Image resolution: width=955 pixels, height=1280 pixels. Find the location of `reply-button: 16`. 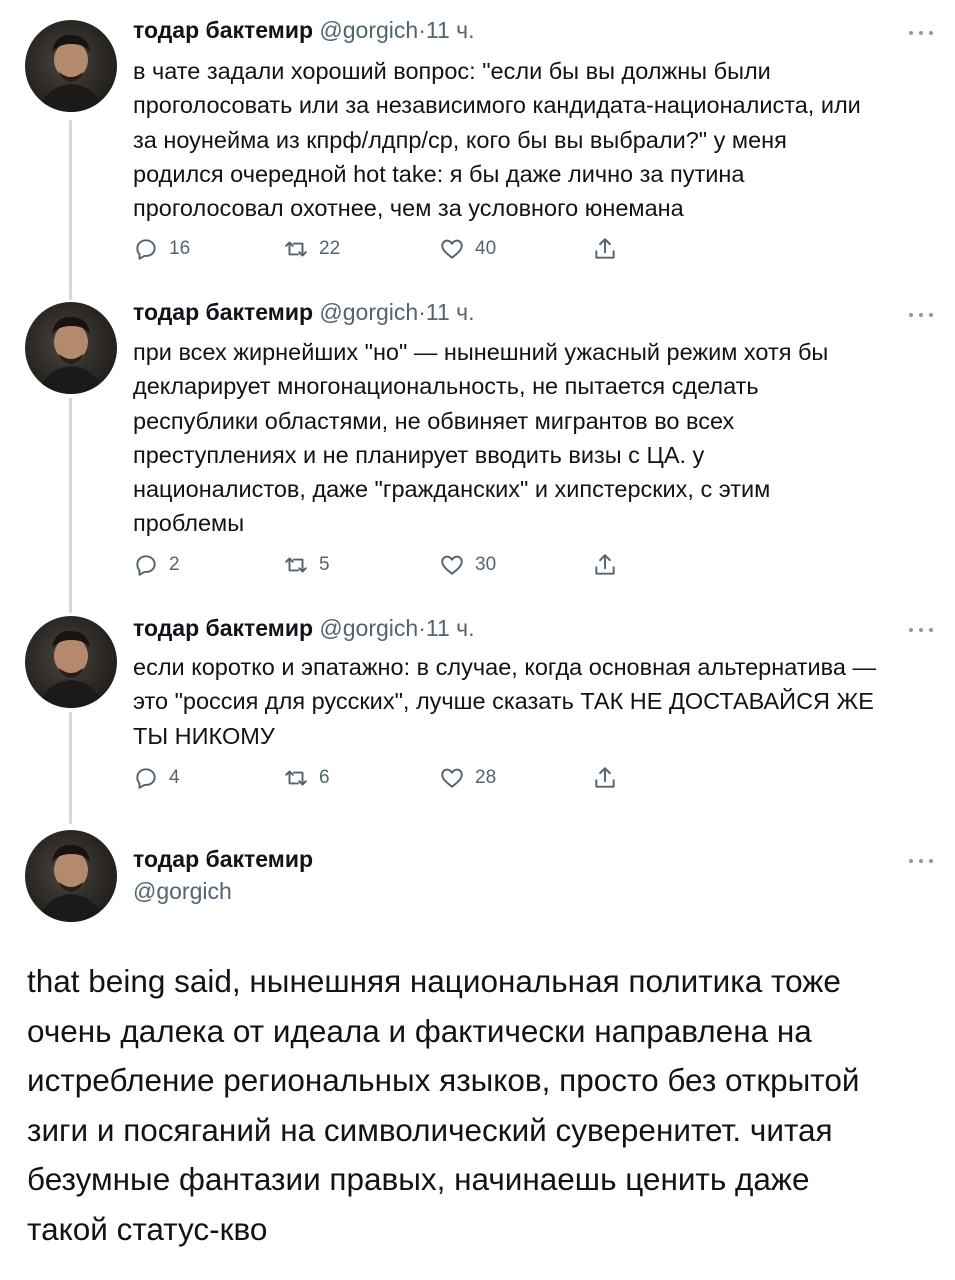

reply-button: 16 is located at coordinates (161, 249).